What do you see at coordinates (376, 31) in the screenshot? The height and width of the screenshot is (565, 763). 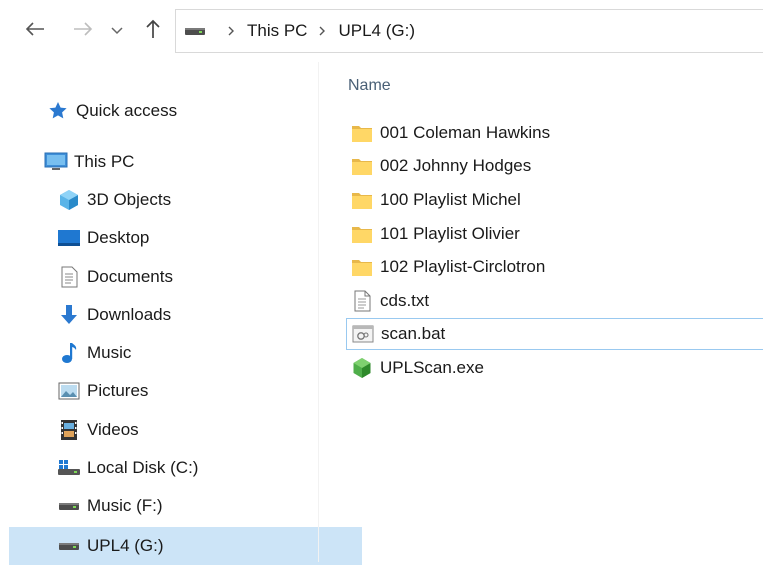 I see `breadcrumb-upl4: UPL4 (G:)` at bounding box center [376, 31].